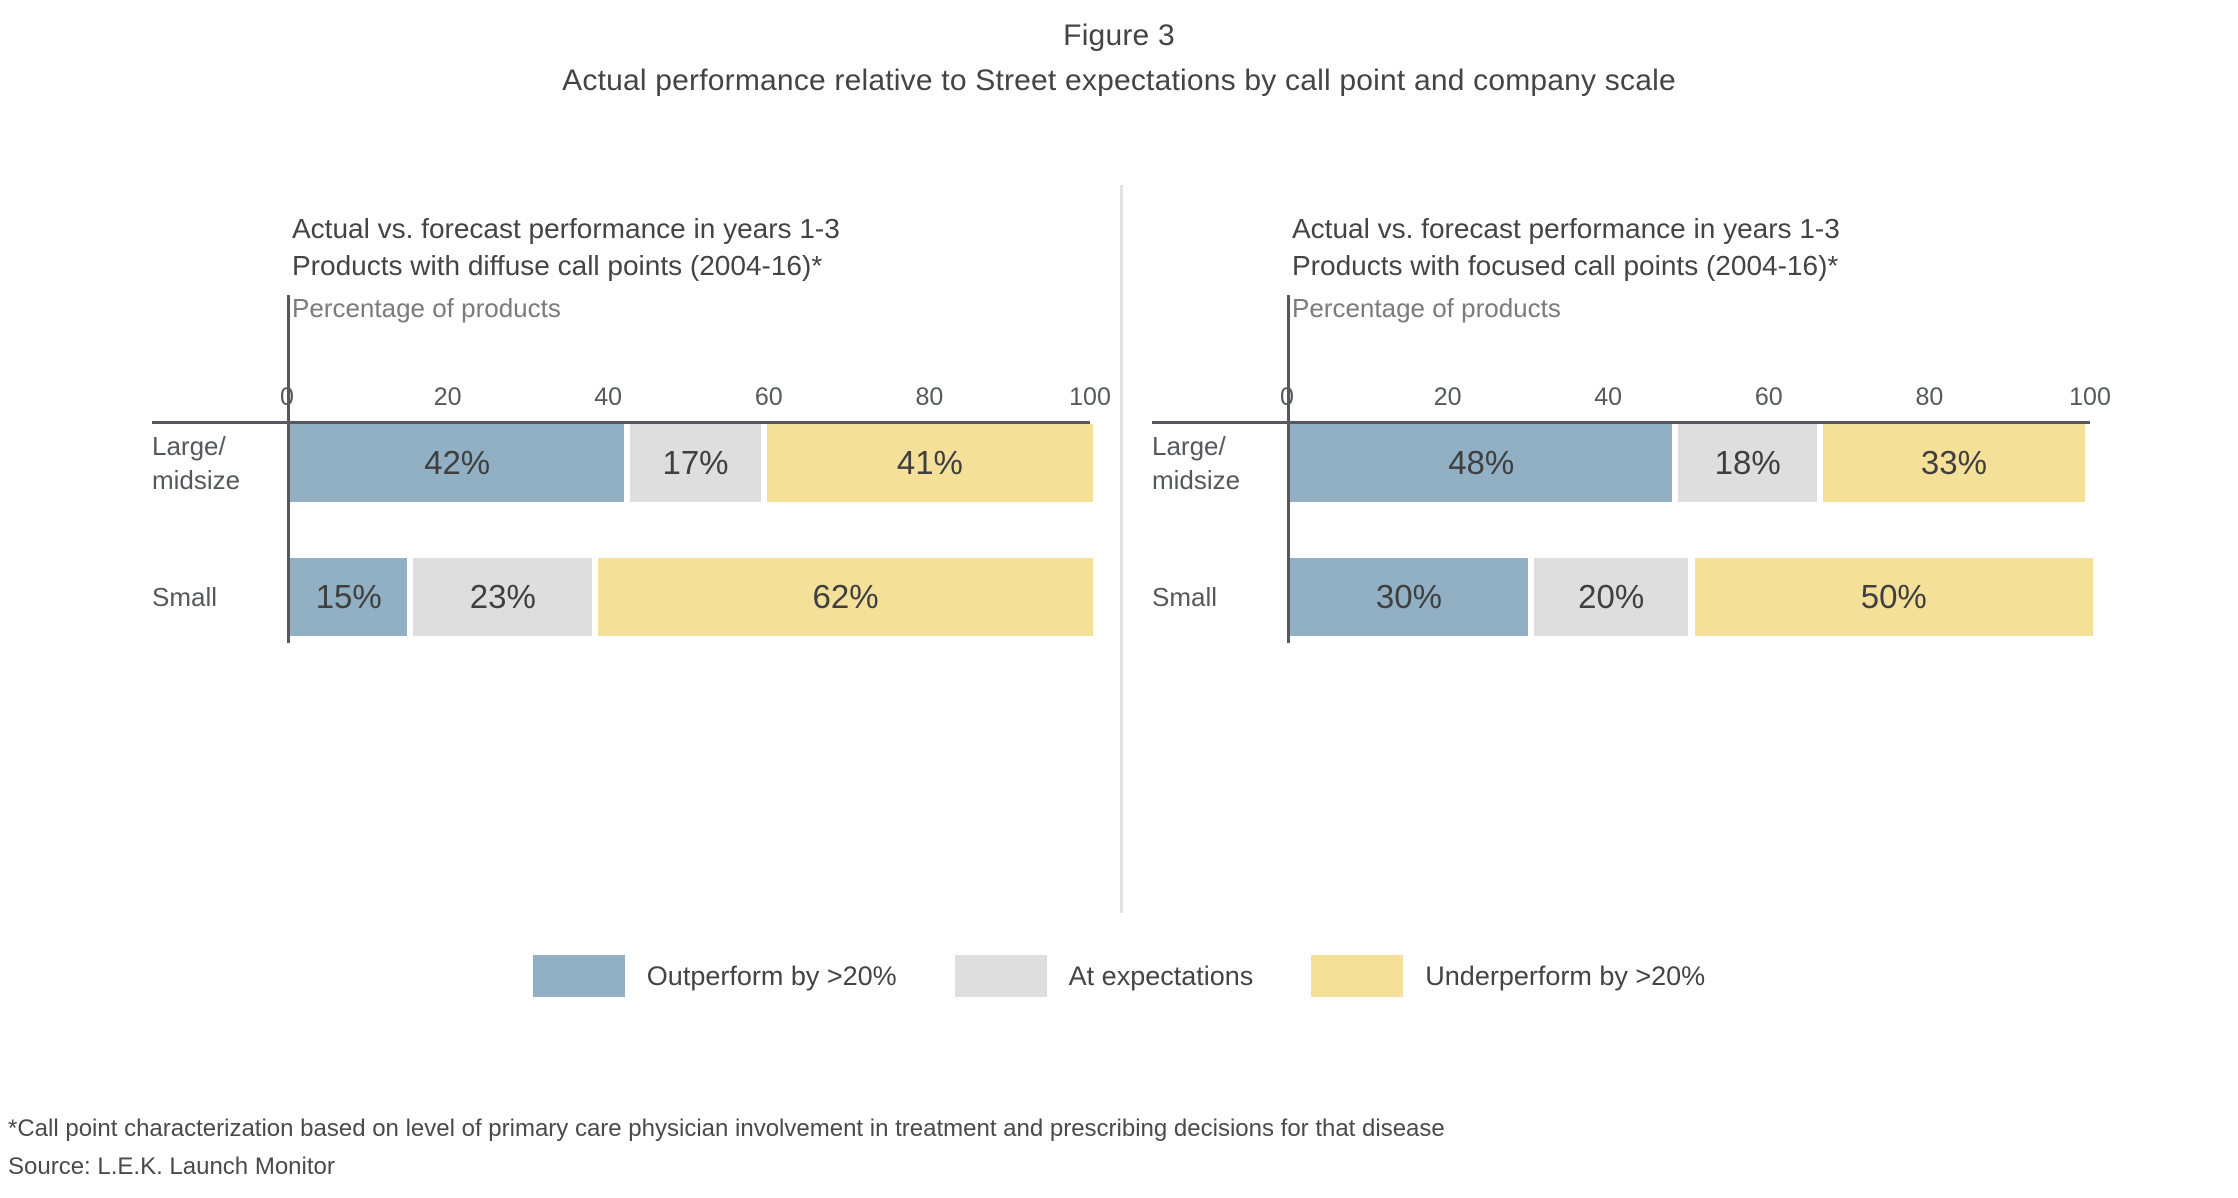  What do you see at coordinates (457, 463) in the screenshot?
I see `bar-segment: 42%` at bounding box center [457, 463].